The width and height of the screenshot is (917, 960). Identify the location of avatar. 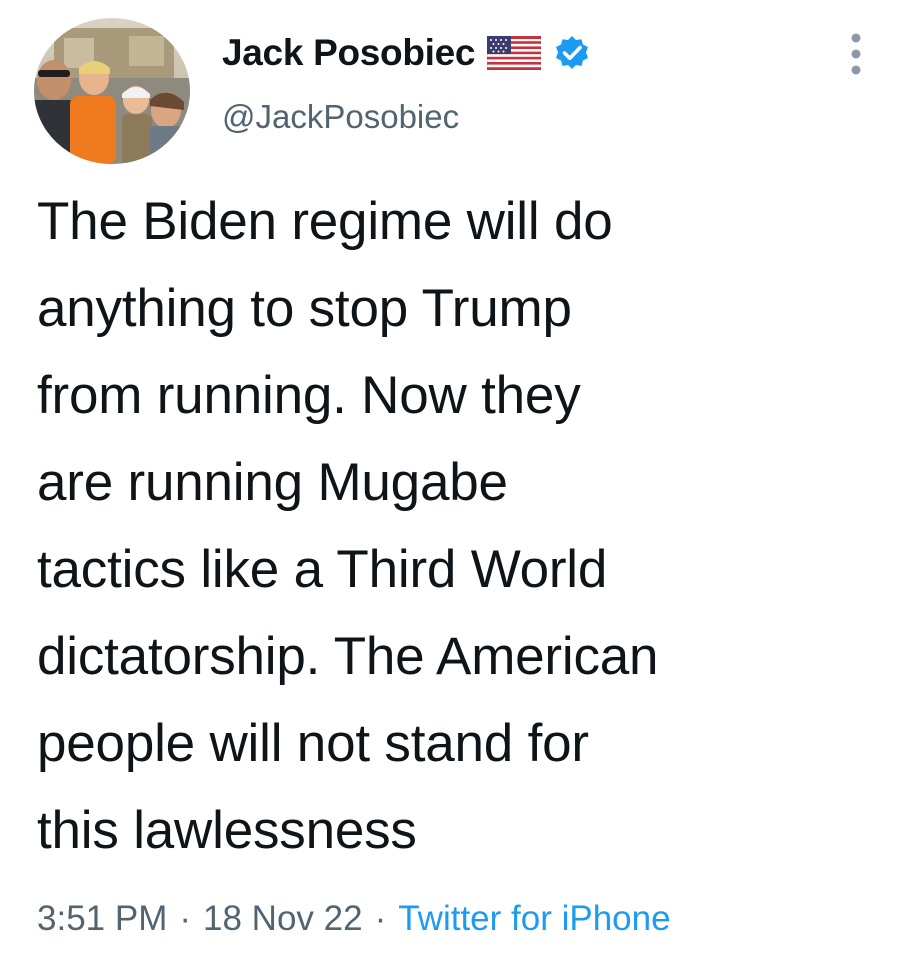
(112, 91).